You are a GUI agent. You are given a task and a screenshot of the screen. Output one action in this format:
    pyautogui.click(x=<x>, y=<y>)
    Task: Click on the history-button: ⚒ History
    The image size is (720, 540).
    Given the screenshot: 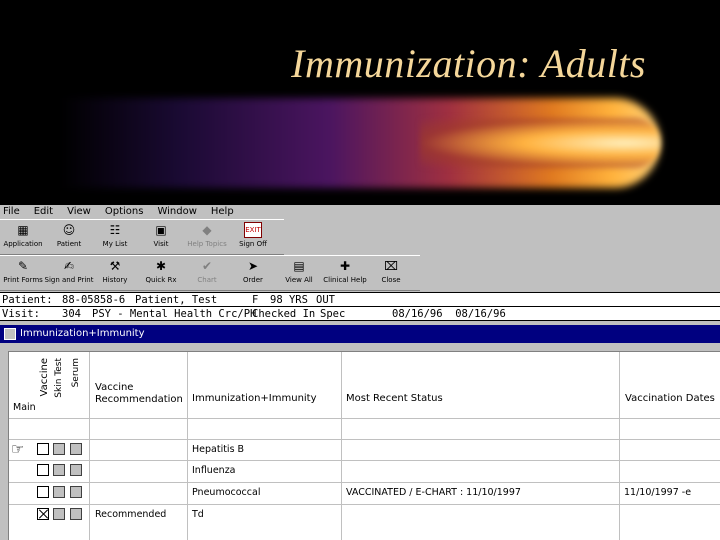 What is the action you would take?
    pyautogui.click(x=115, y=273)
    